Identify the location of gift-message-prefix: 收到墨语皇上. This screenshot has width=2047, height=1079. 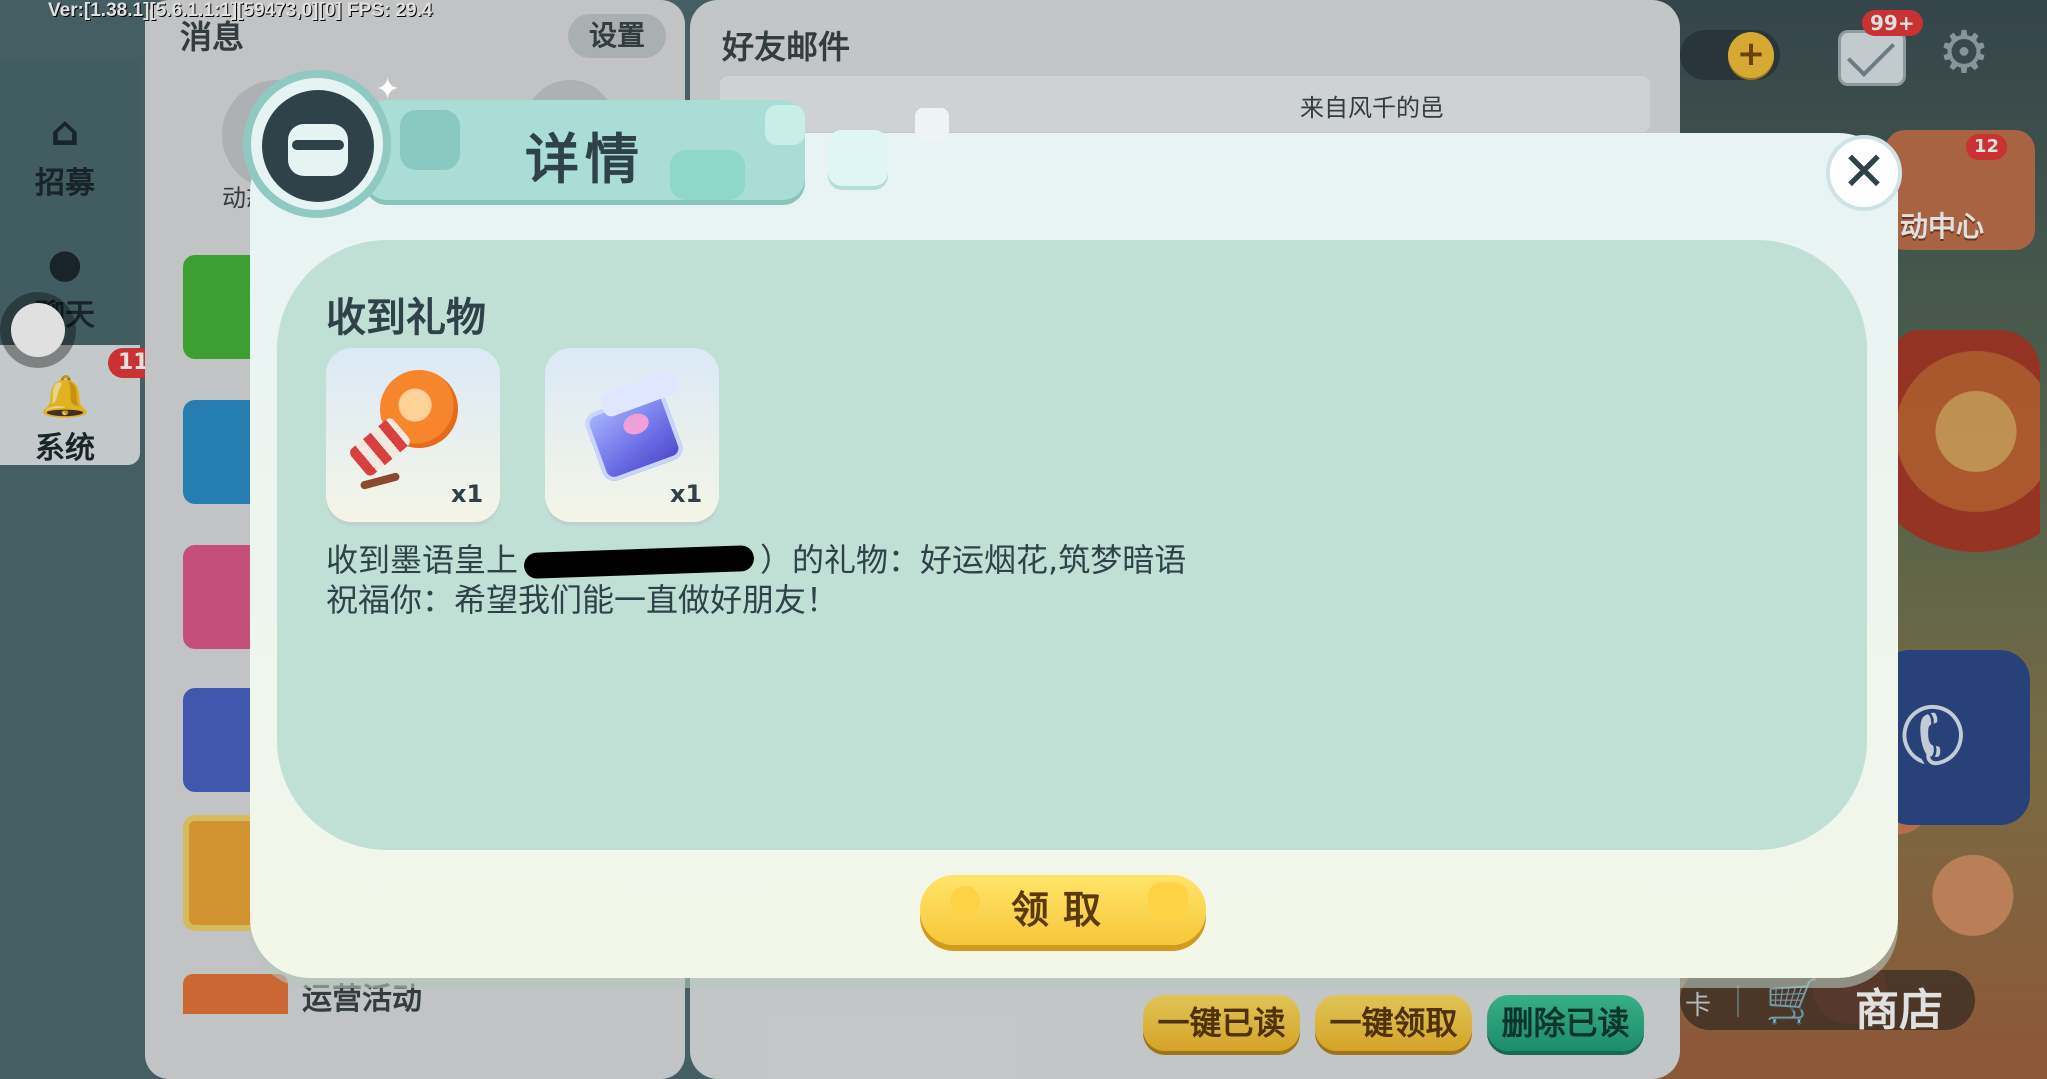
(422, 560).